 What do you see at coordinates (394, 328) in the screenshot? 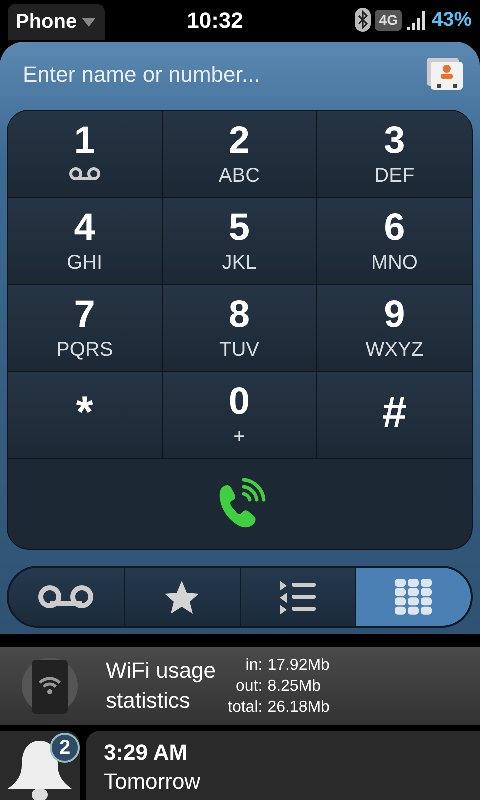
I see `dial-key: 9 WXYZ` at bounding box center [394, 328].